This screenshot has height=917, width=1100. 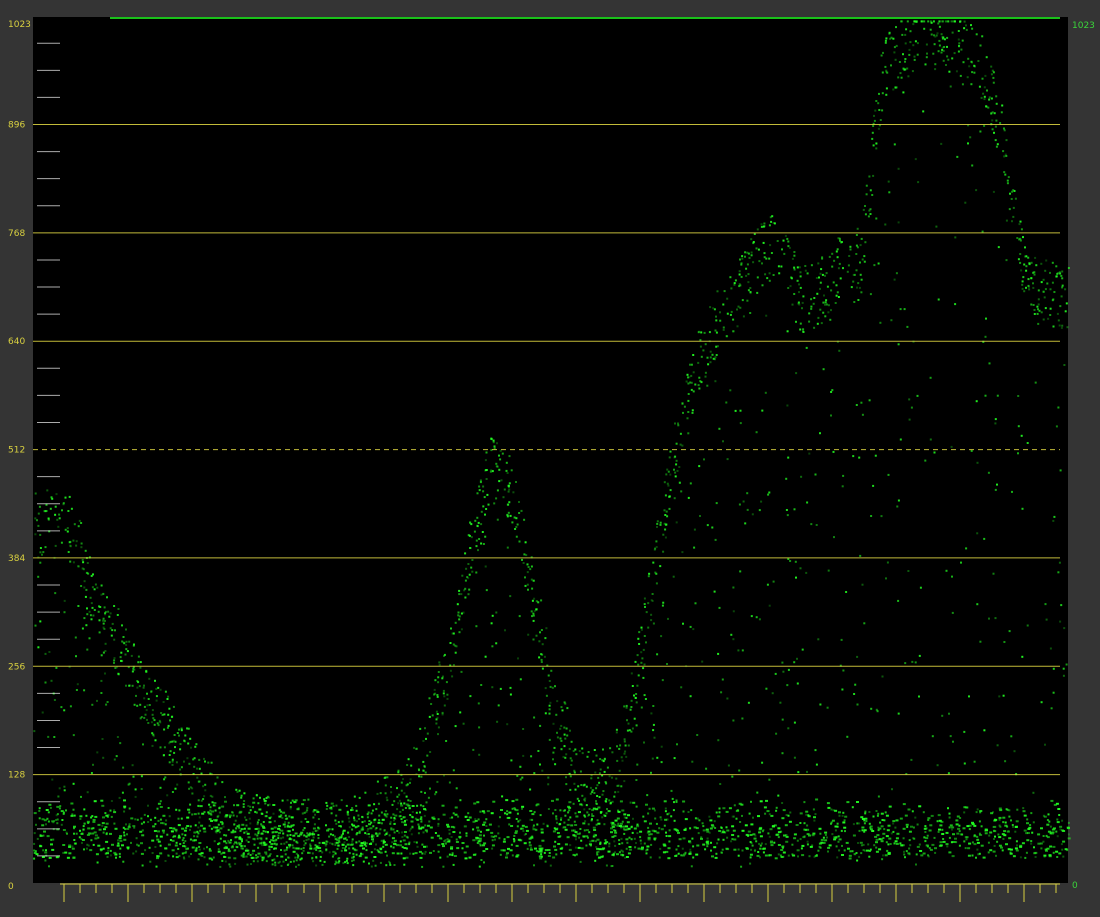 I want to click on trace-point-2026, so click(x=835, y=830).